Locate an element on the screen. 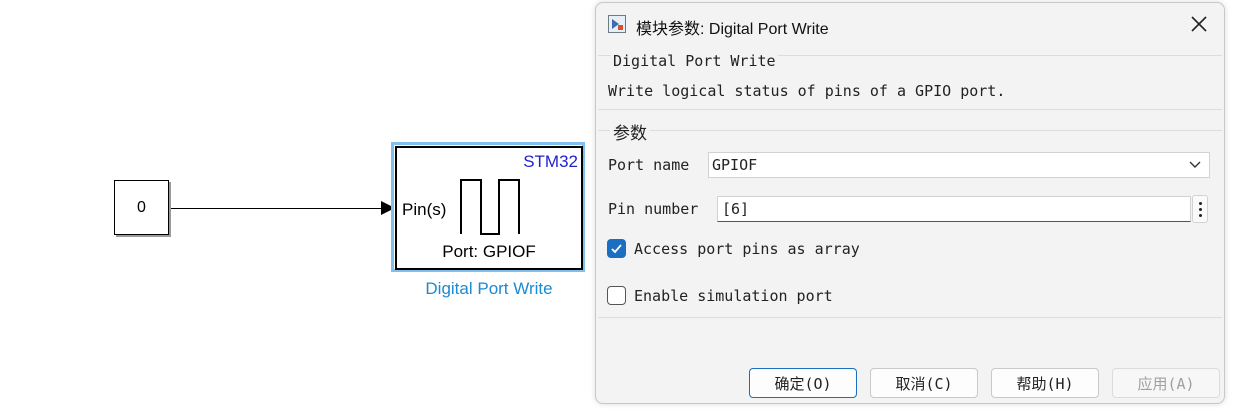 This screenshot has height=412, width=1234. apply-button: 应用(A) is located at coordinates (1166, 383).